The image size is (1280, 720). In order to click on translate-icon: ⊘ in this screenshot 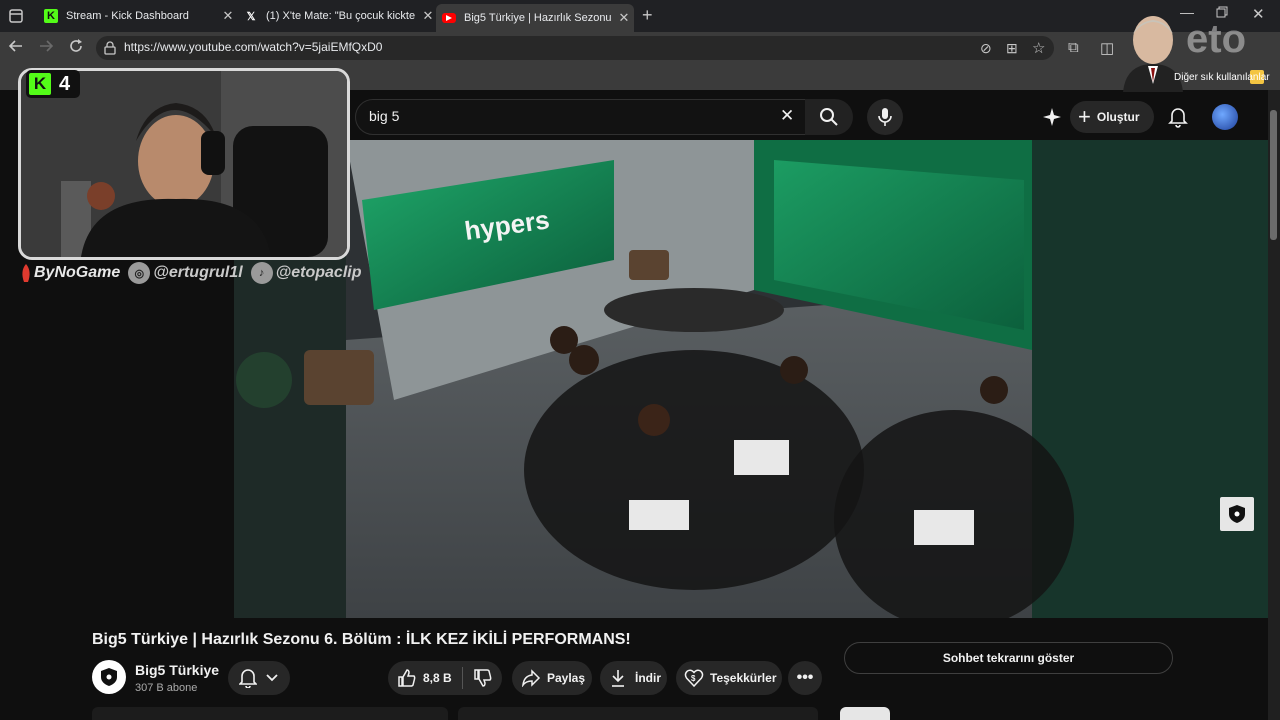, I will do `click(986, 48)`.